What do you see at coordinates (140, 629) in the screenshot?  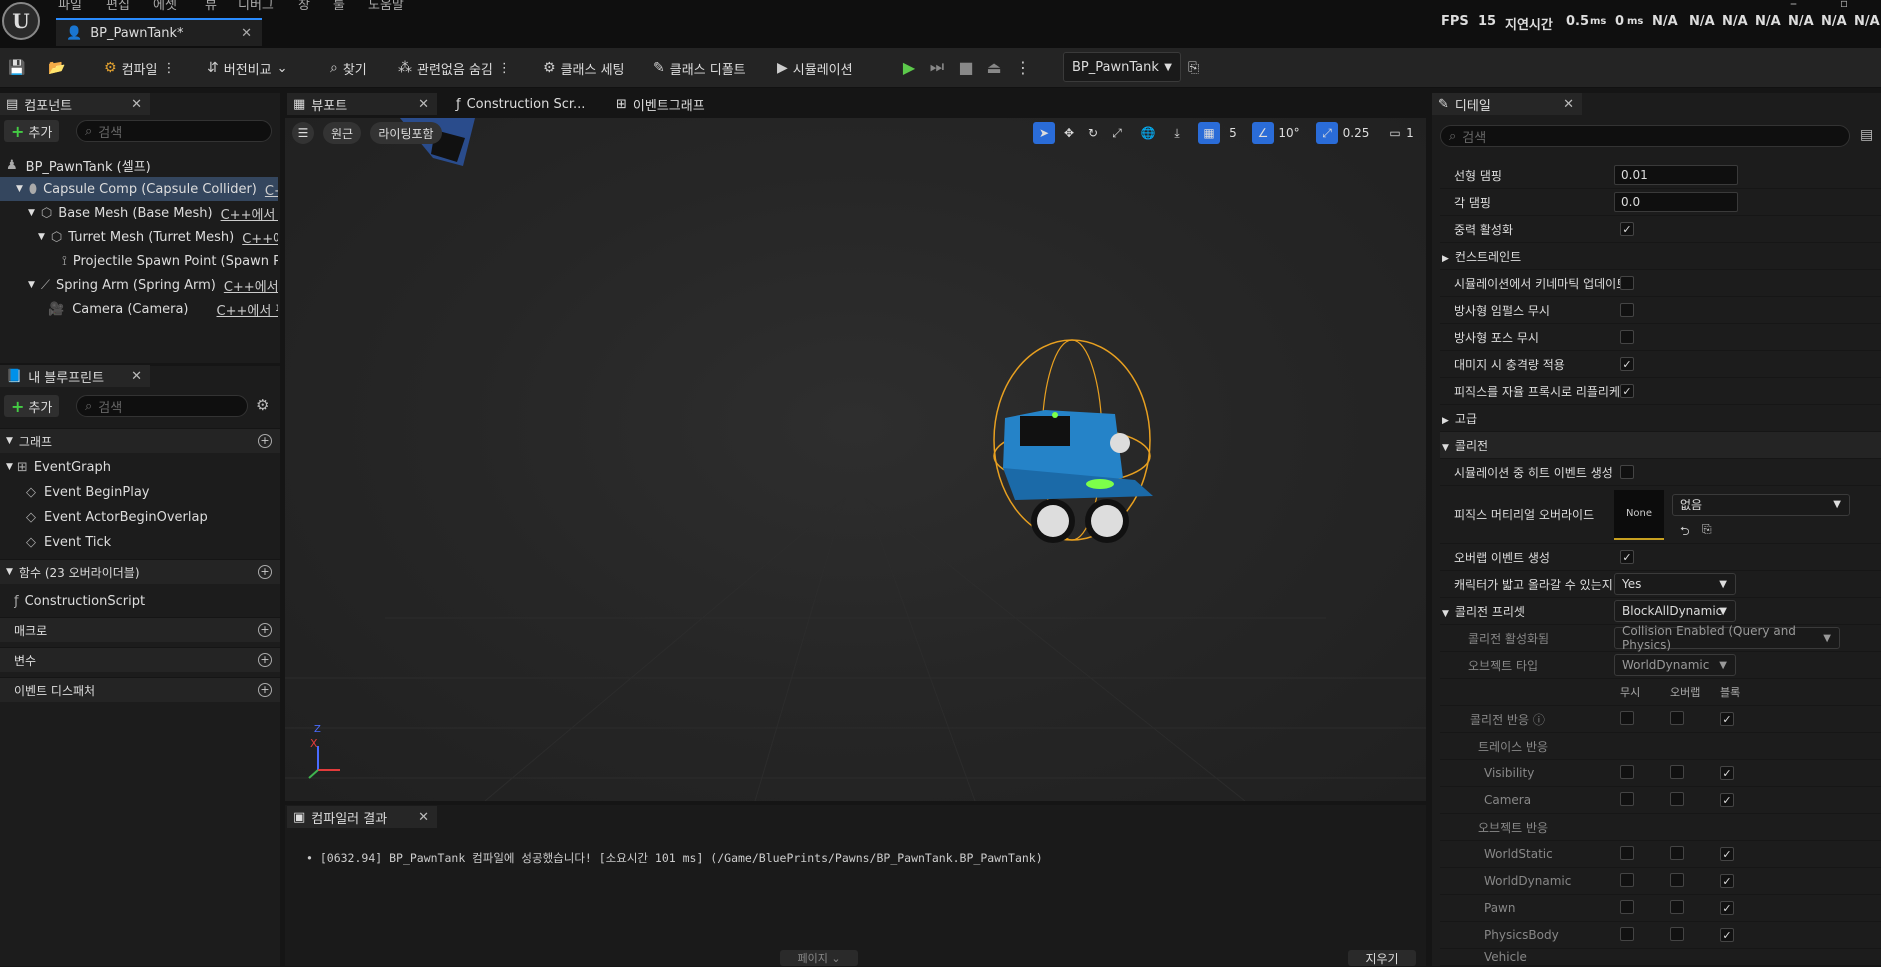 I see `macros-section: 매크로 +` at bounding box center [140, 629].